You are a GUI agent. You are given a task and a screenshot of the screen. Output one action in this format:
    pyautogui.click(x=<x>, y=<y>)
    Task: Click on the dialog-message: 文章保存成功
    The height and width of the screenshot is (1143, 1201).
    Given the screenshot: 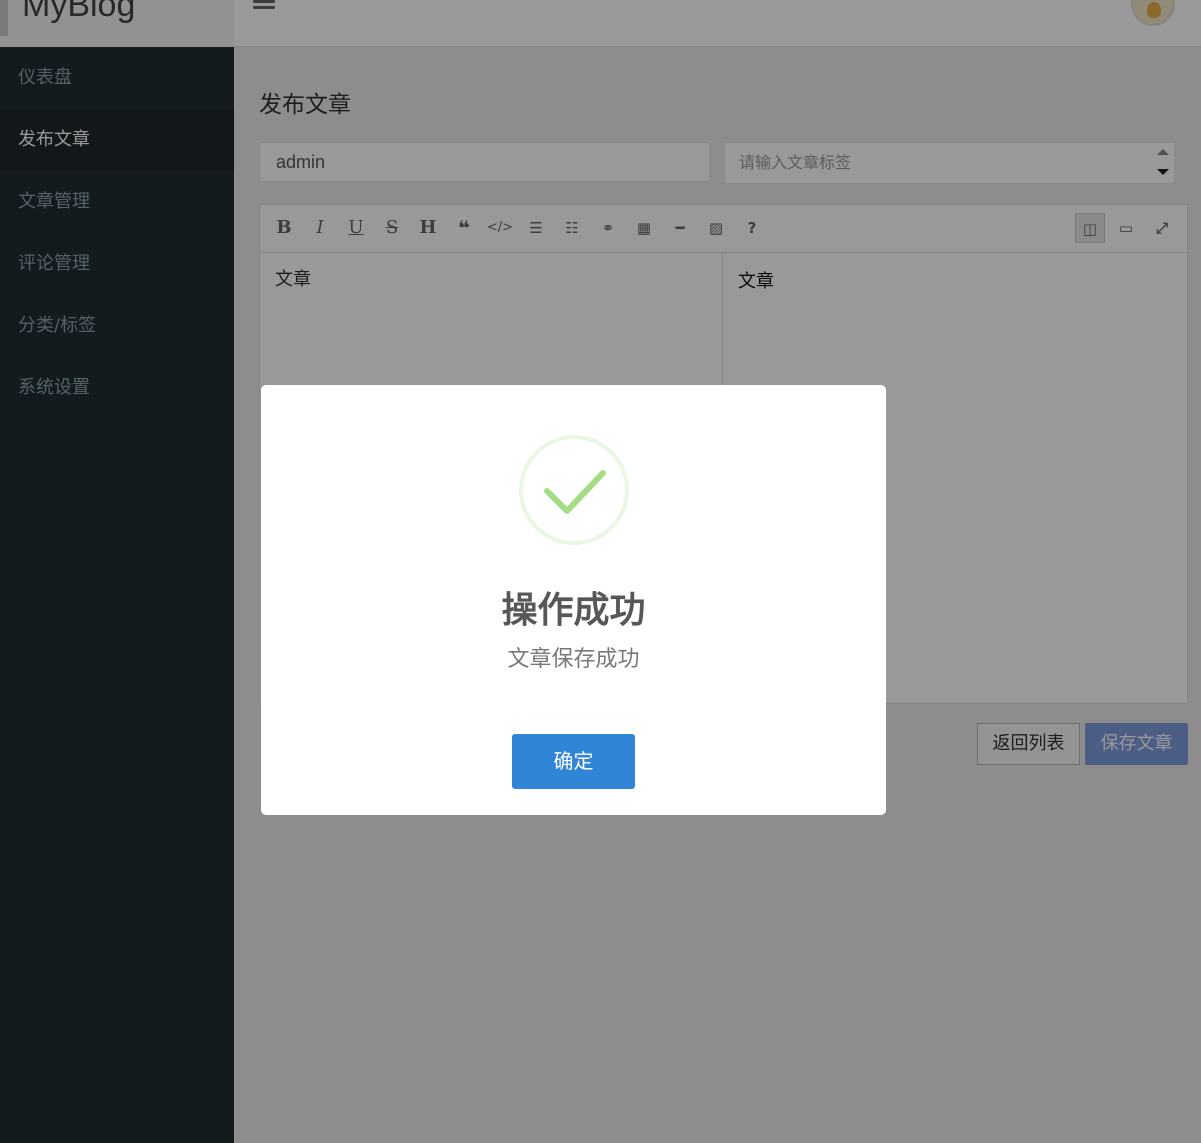 What is the action you would take?
    pyautogui.click(x=573, y=659)
    